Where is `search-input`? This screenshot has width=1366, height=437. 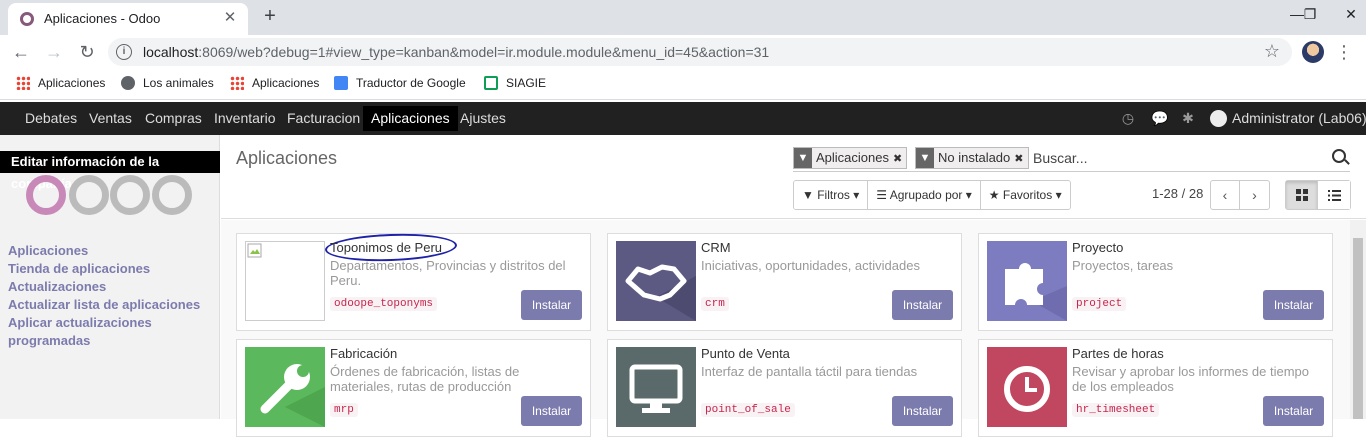
search-input is located at coordinates (1173, 158).